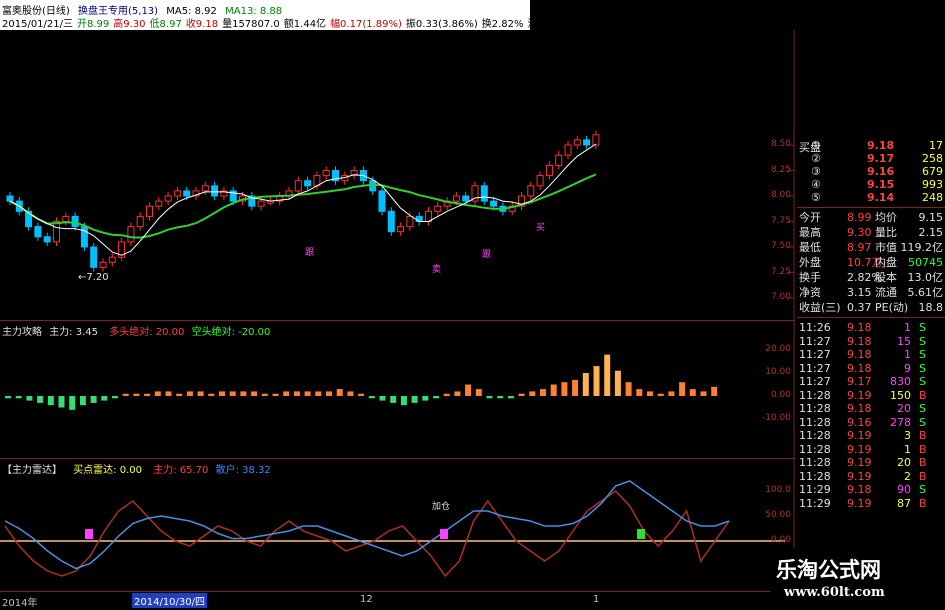 This screenshot has width=945, height=610. What do you see at coordinates (778, 490) in the screenshot?
I see `indicator2-tick-label: 100.0` at bounding box center [778, 490].